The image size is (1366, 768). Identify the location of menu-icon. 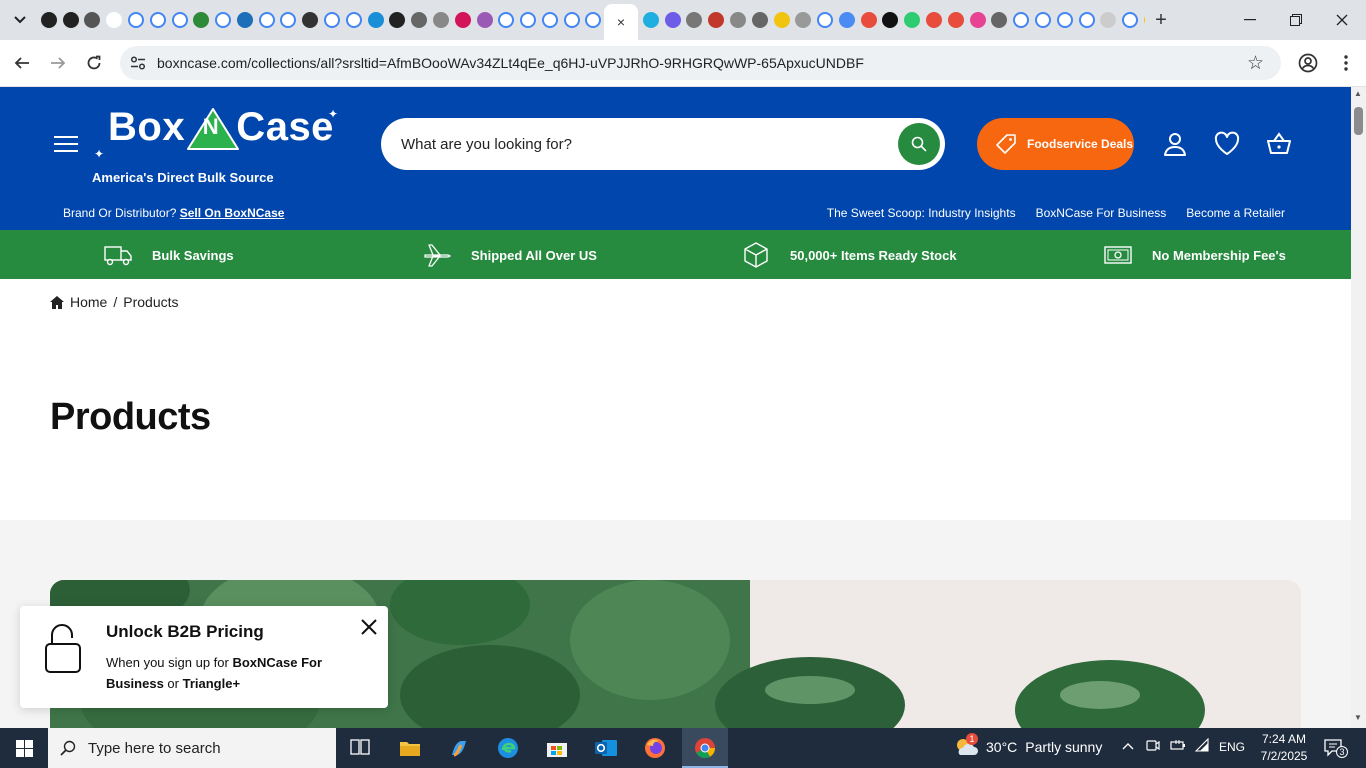
(66, 144).